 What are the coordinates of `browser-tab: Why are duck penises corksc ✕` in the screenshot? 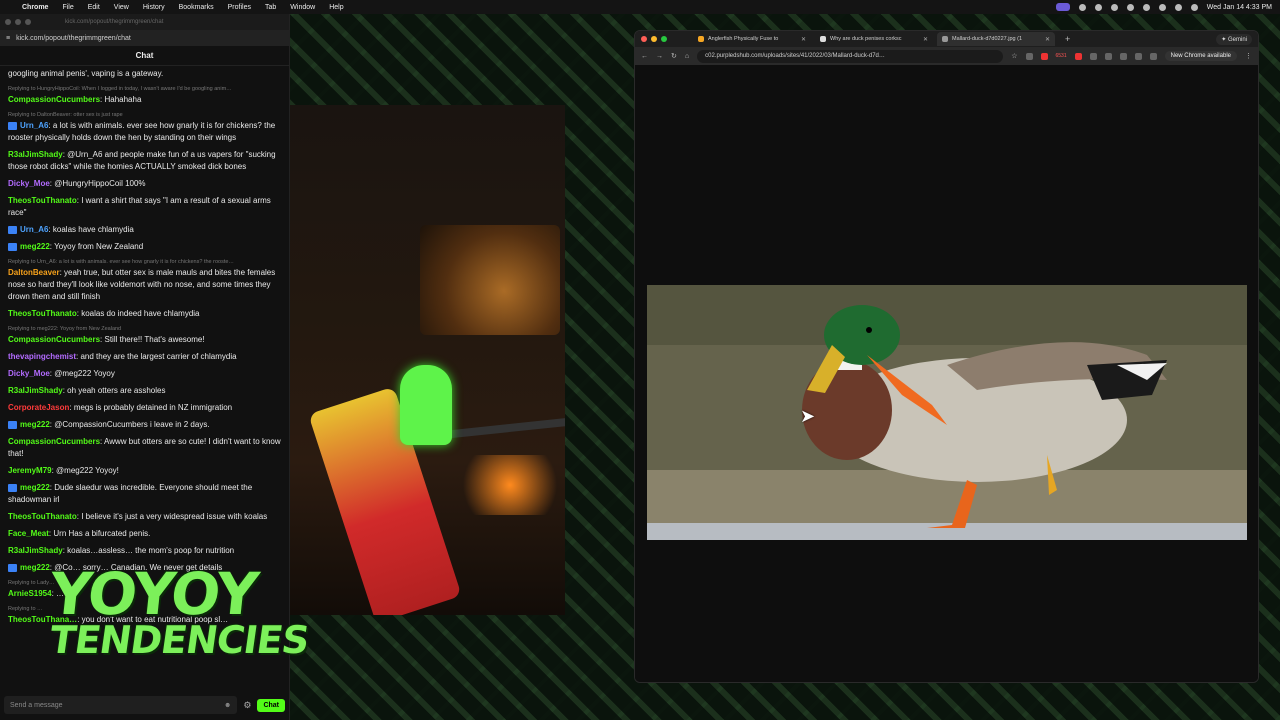 It's located at (874, 39).